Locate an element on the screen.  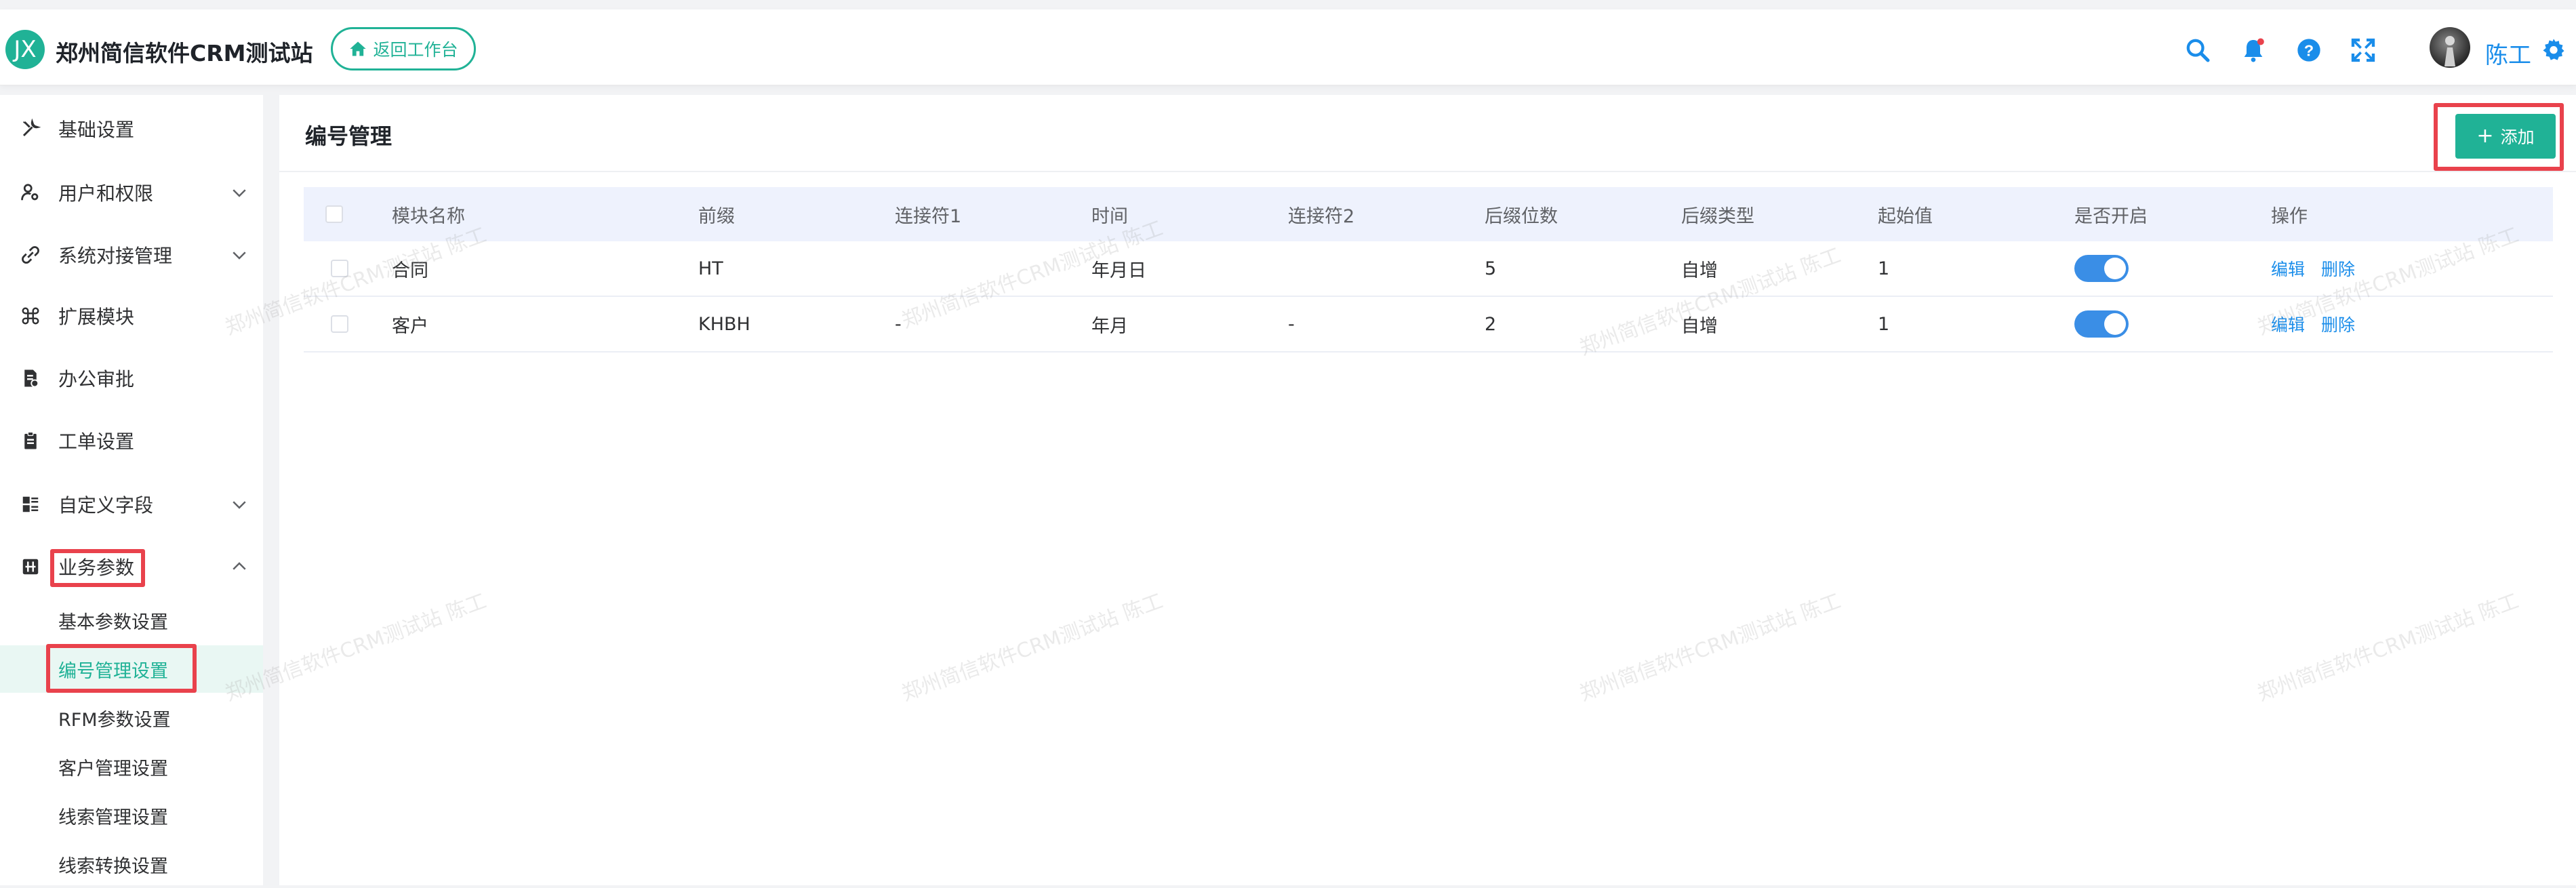
sidebar-subitem-label: 线索管理设置 is located at coordinates (113, 817).